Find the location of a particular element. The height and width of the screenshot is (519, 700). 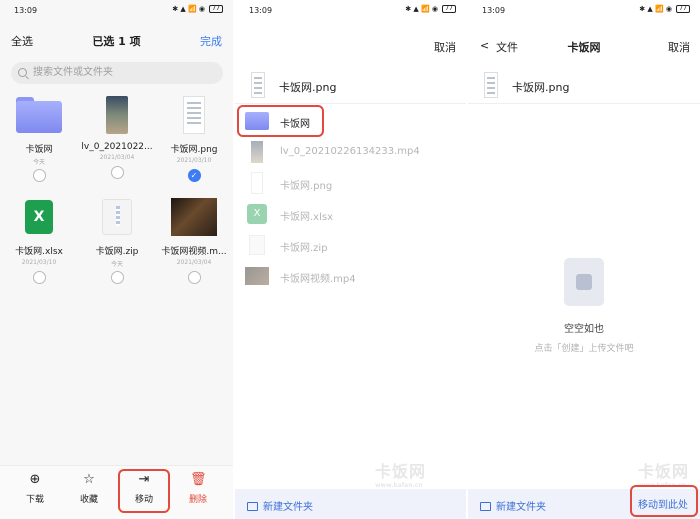

selection-title: 已选 1 项 is located at coordinates (116, 41).